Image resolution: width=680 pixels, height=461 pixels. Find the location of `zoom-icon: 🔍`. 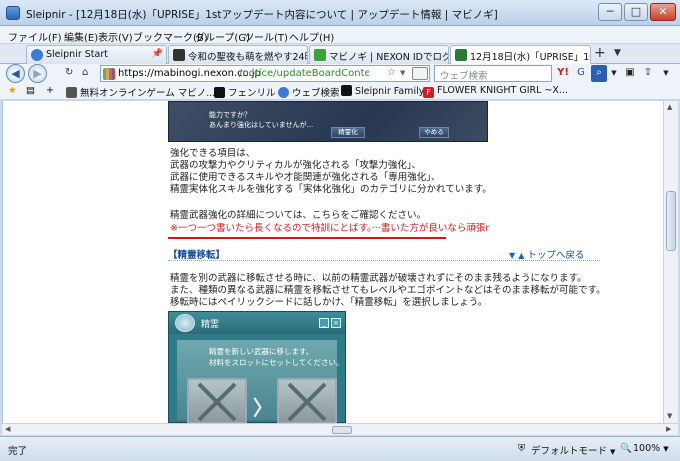

zoom-icon: 🔍 is located at coordinates (626, 448).